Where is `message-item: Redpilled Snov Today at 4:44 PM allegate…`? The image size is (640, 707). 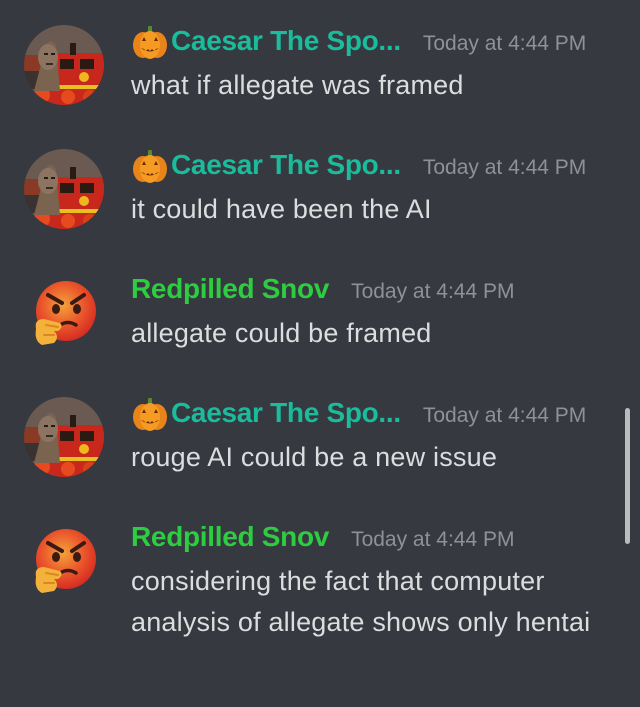 message-item: Redpilled Snov Today at 4:44 PM allegate… is located at coordinates (310, 315).